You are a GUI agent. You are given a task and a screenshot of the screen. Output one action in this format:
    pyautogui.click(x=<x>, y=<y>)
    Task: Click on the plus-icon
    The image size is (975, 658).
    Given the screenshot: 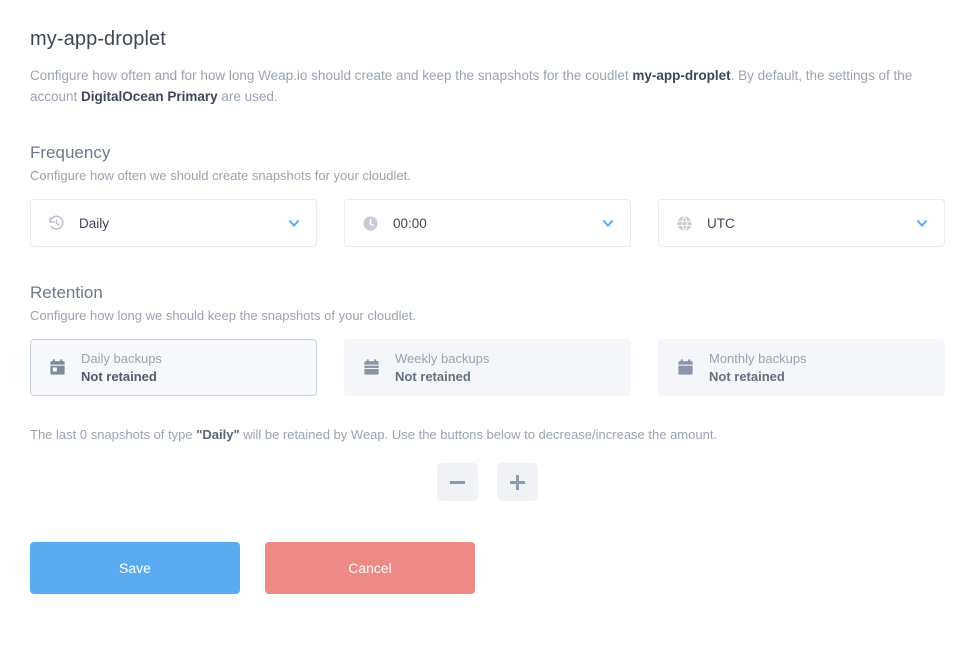 What is the action you would take?
    pyautogui.click(x=517, y=482)
    